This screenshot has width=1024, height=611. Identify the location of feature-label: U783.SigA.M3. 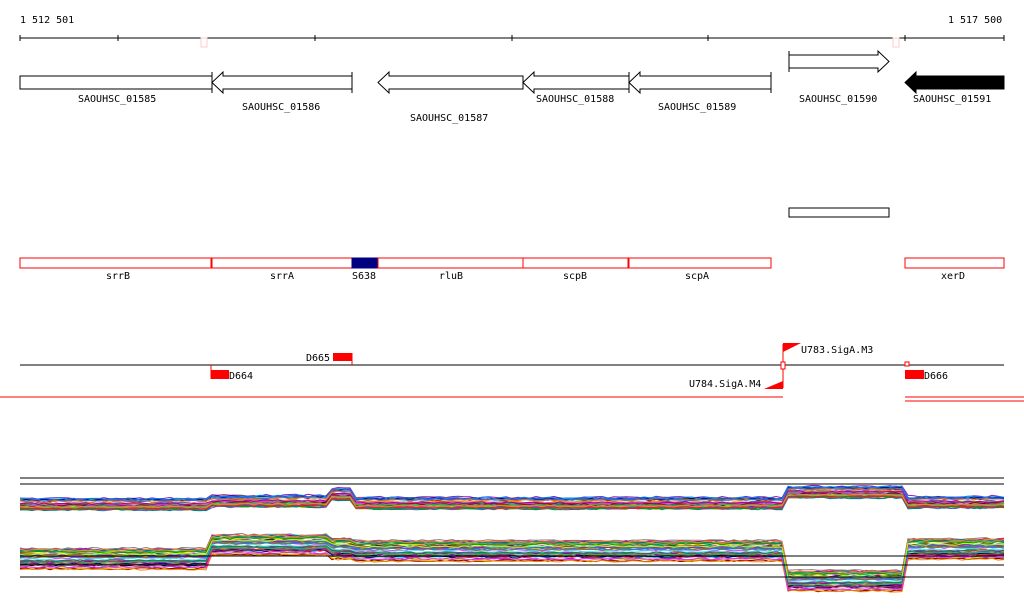
(837, 350).